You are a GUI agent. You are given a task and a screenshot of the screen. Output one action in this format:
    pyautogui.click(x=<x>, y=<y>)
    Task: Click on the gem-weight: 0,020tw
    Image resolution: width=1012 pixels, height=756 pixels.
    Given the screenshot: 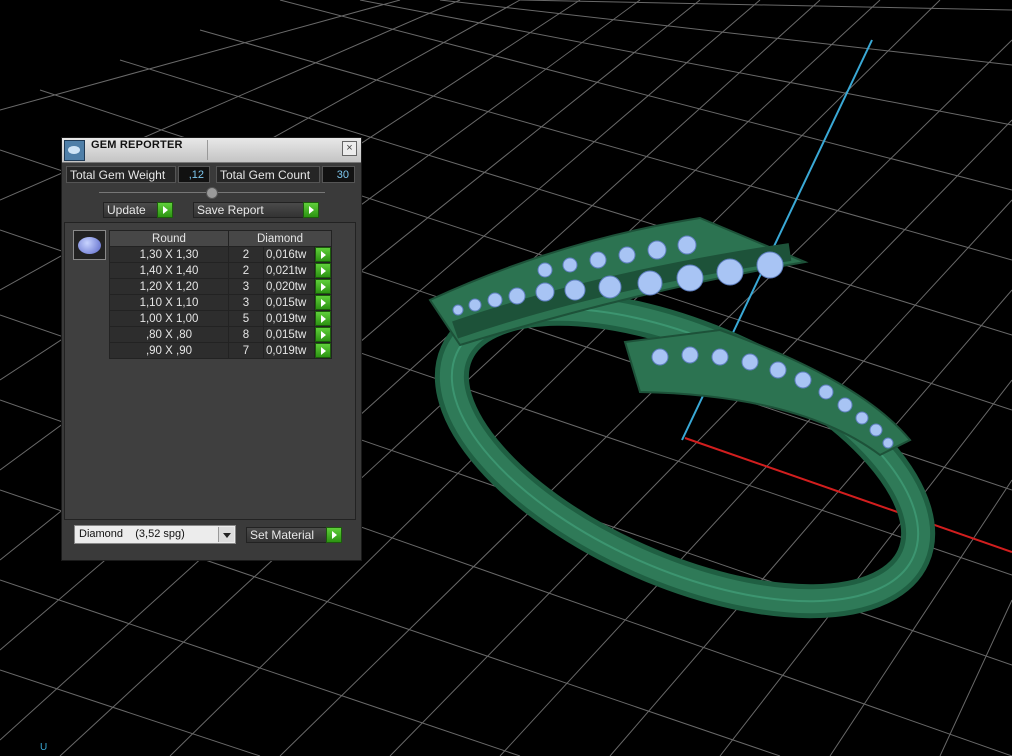 What is the action you would take?
    pyautogui.click(x=289, y=286)
    